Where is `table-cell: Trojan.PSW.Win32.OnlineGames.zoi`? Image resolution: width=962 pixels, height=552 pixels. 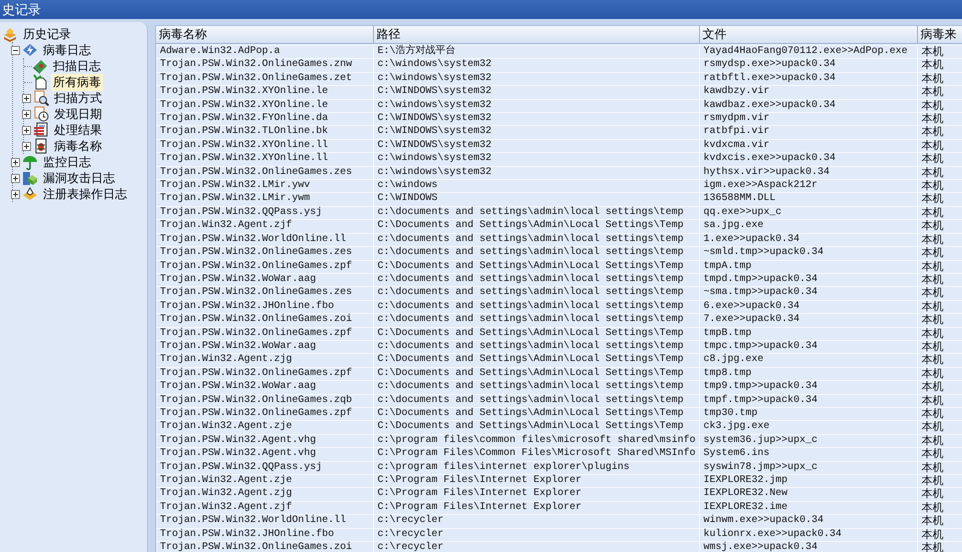
table-cell: Trojan.PSW.Win32.OnlineGames.zoi is located at coordinates (264, 321).